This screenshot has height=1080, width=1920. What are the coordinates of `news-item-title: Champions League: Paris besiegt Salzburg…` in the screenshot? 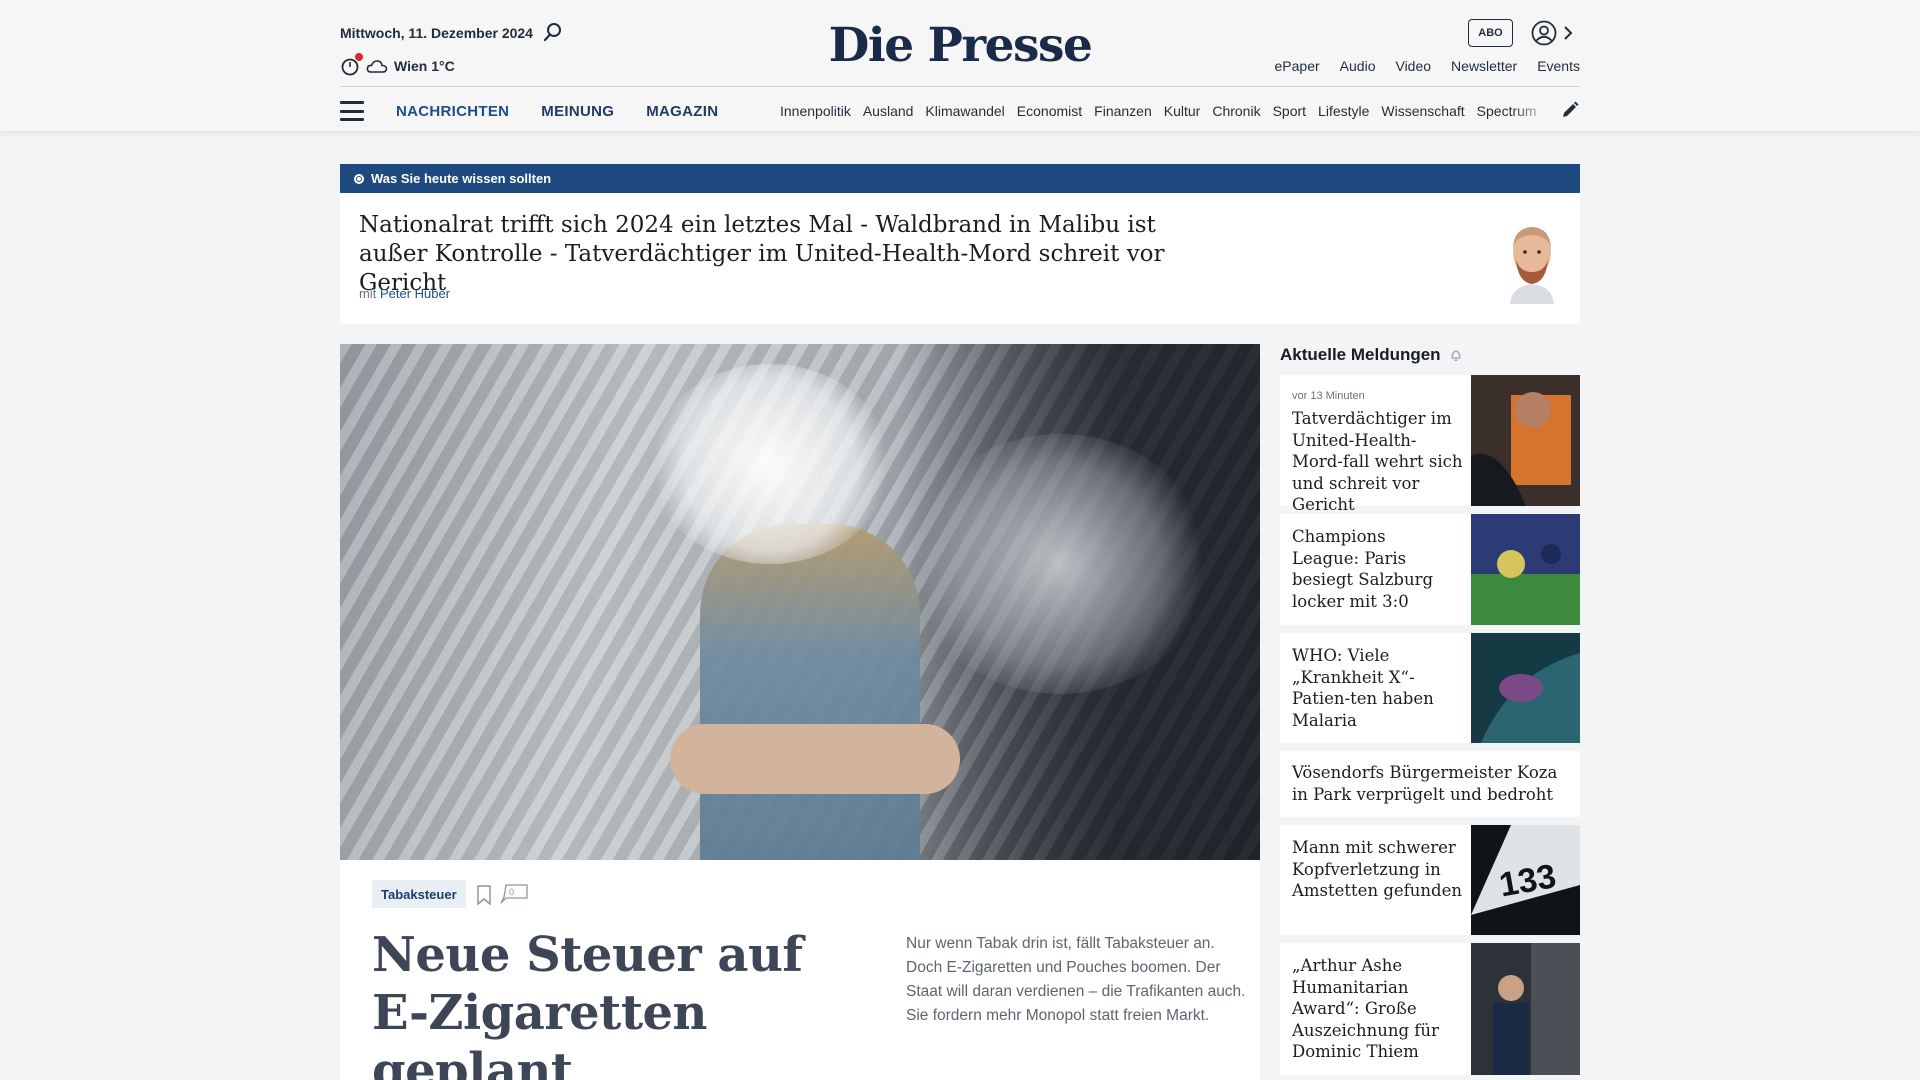 It's located at (1372, 569).